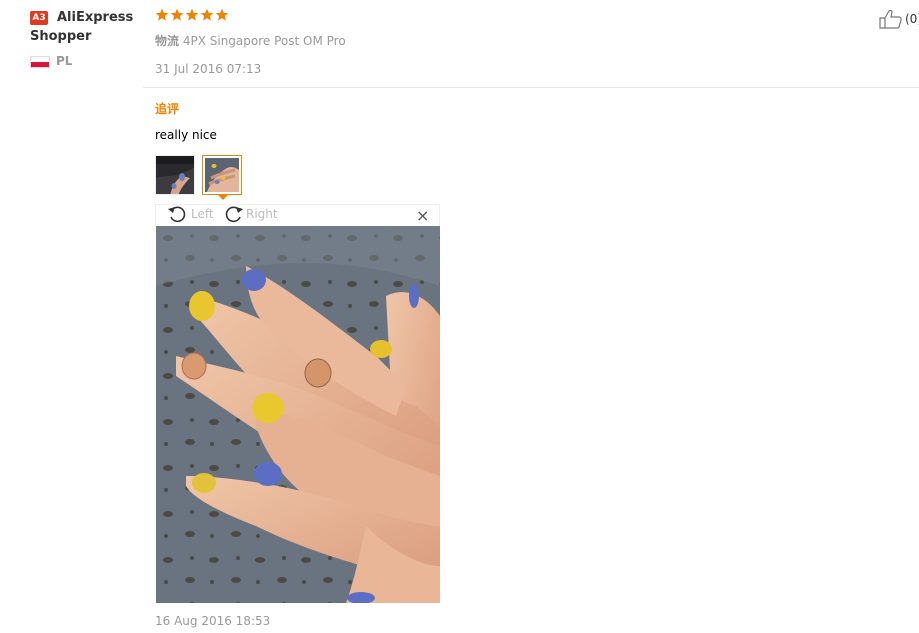 The height and width of the screenshot is (633, 919). I want to click on rotate-left-label: Left, so click(202, 214).